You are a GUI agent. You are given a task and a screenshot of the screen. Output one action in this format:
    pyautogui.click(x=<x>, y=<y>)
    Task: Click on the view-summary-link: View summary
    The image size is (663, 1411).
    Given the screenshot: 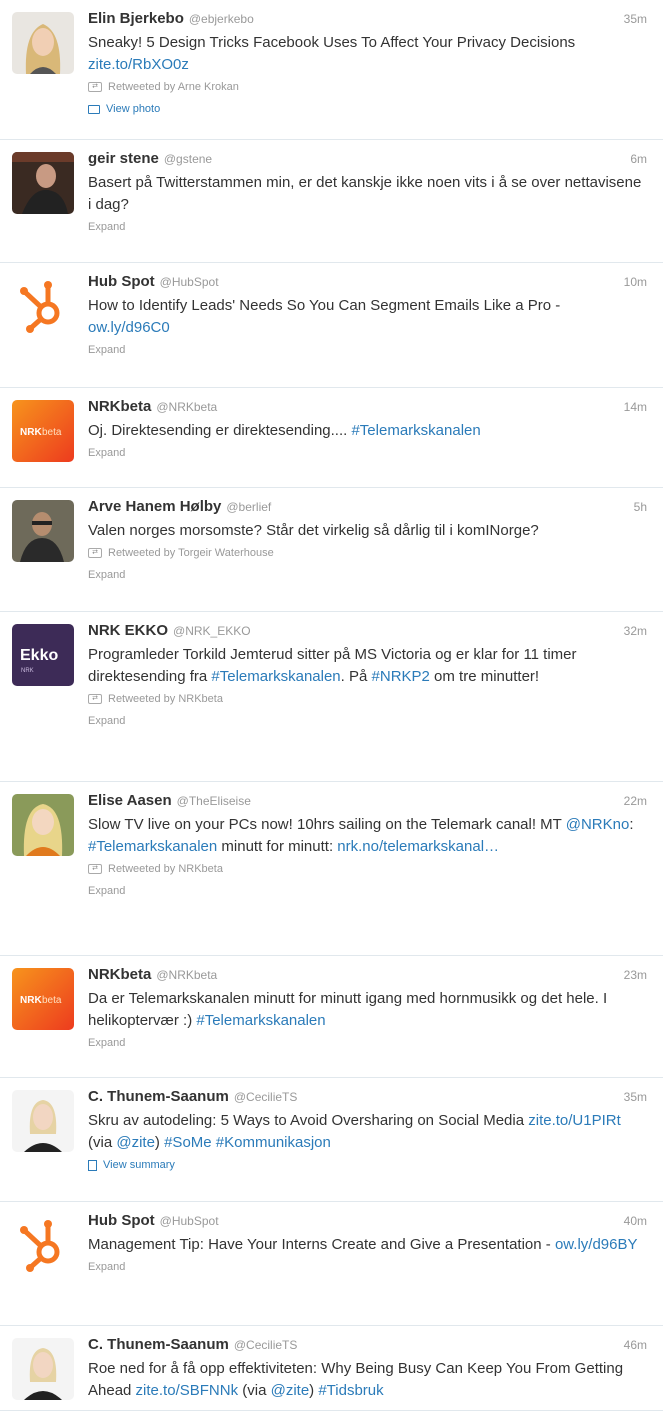 What is the action you would take?
    pyautogui.click(x=369, y=1165)
    